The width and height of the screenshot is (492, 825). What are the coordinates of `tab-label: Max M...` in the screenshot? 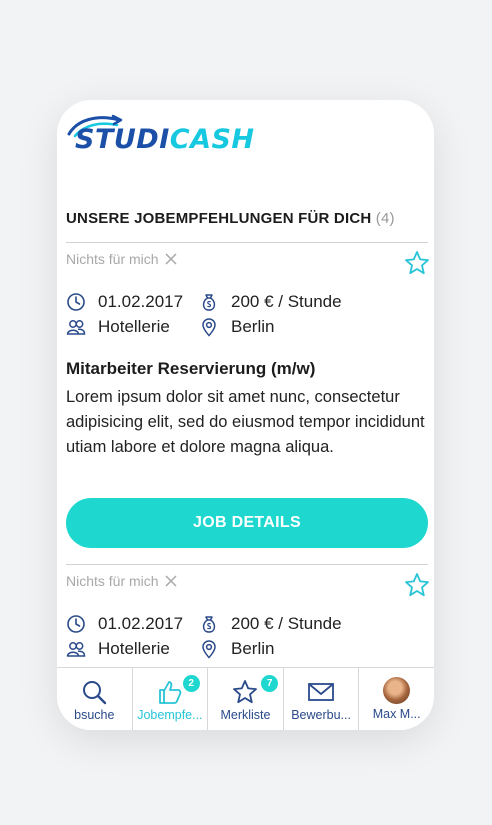 It's located at (396, 714).